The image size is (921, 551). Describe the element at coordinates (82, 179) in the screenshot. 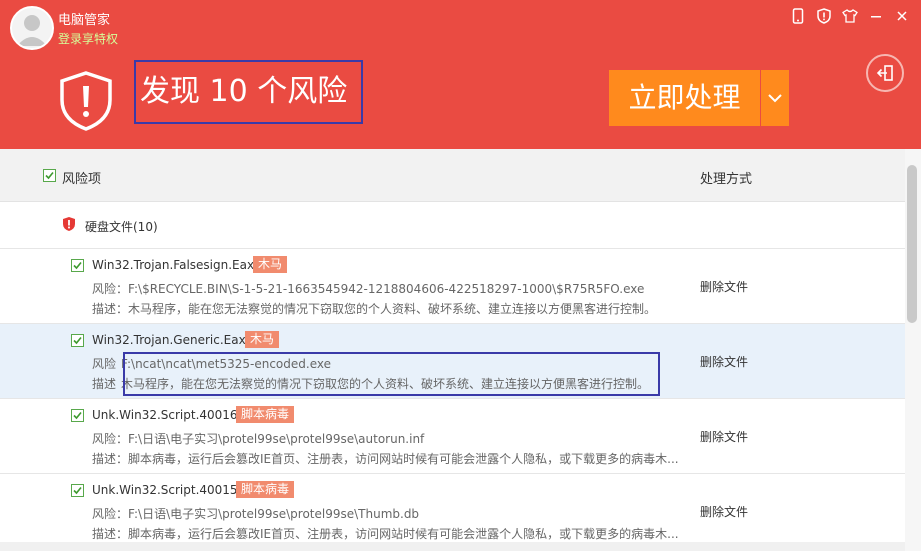

I see `column-header-risk: 风险项` at that location.